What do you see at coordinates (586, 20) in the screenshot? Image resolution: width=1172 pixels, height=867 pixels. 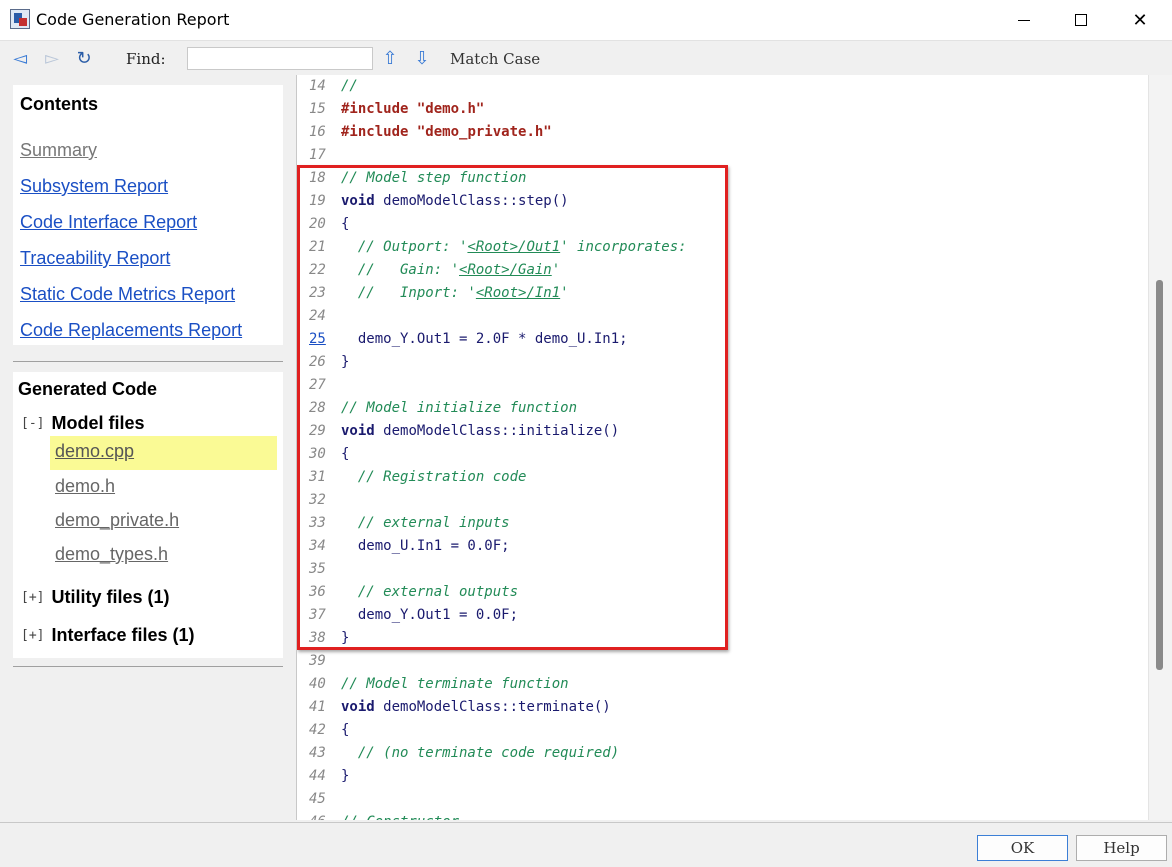 I see `title-bar: Code Generation Report ✕` at bounding box center [586, 20].